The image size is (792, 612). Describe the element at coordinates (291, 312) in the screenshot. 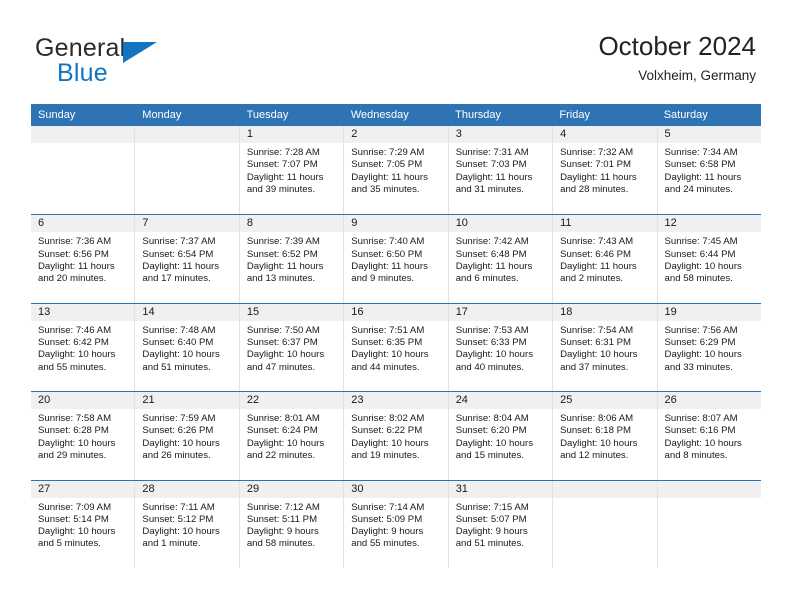

I see `day-number: 15` at that location.